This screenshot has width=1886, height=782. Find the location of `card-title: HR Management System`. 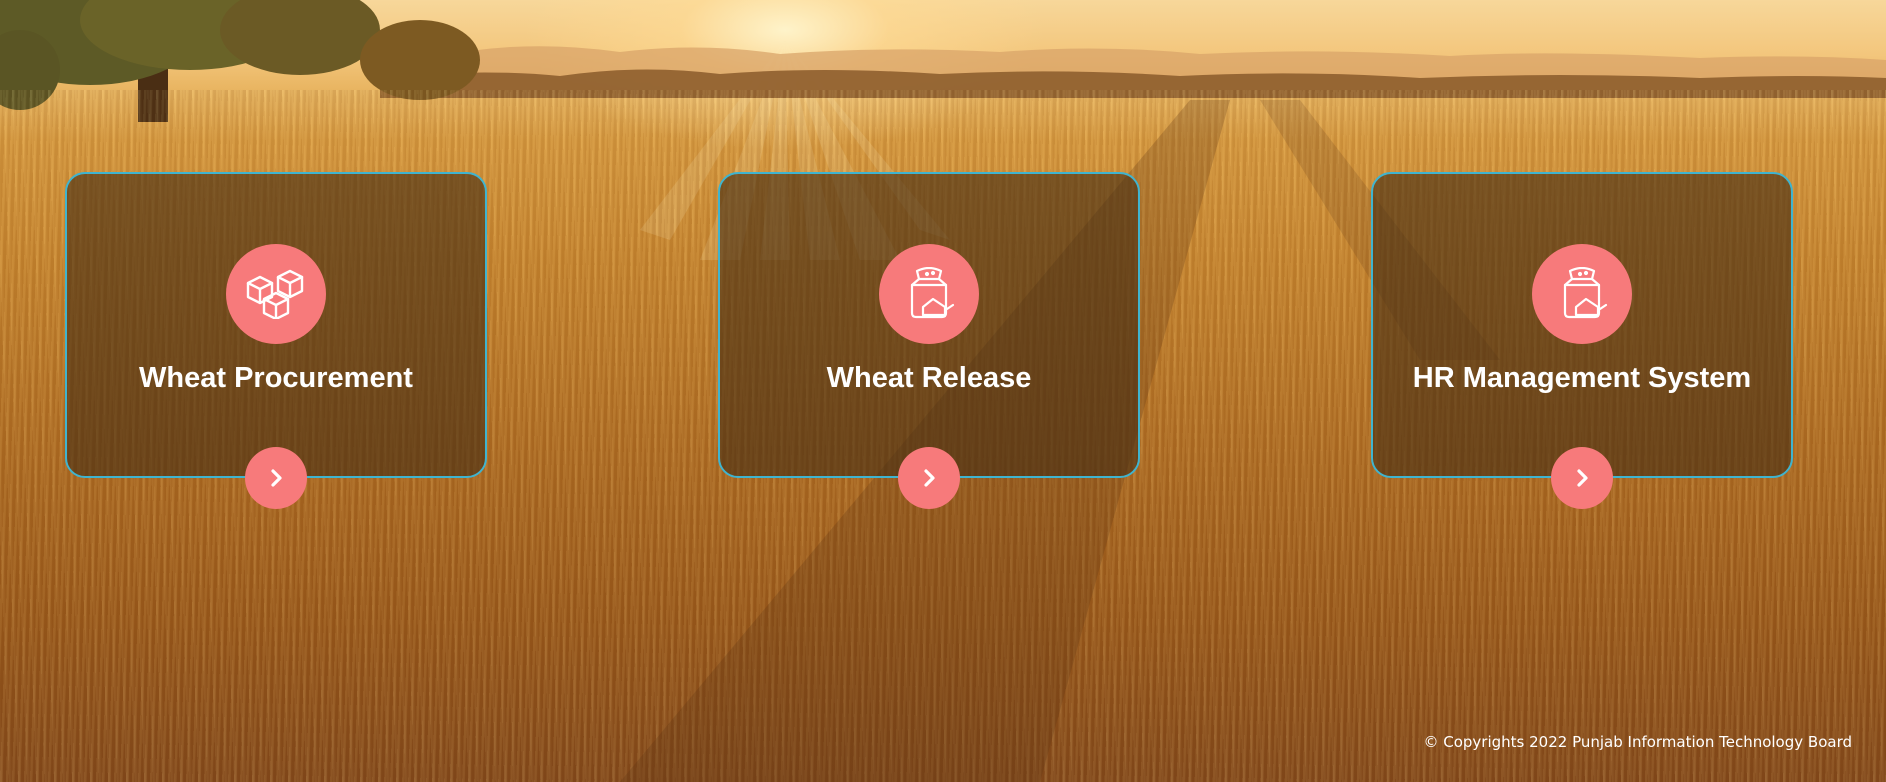

card-title: HR Management System is located at coordinates (1582, 378).